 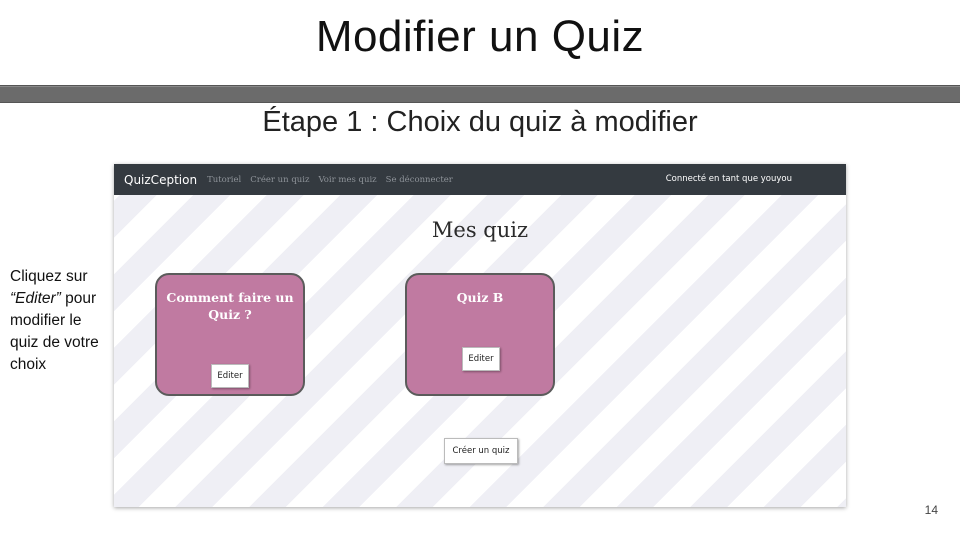 I want to click on instruction-editer-quote: “Editer”, so click(x=35, y=298).